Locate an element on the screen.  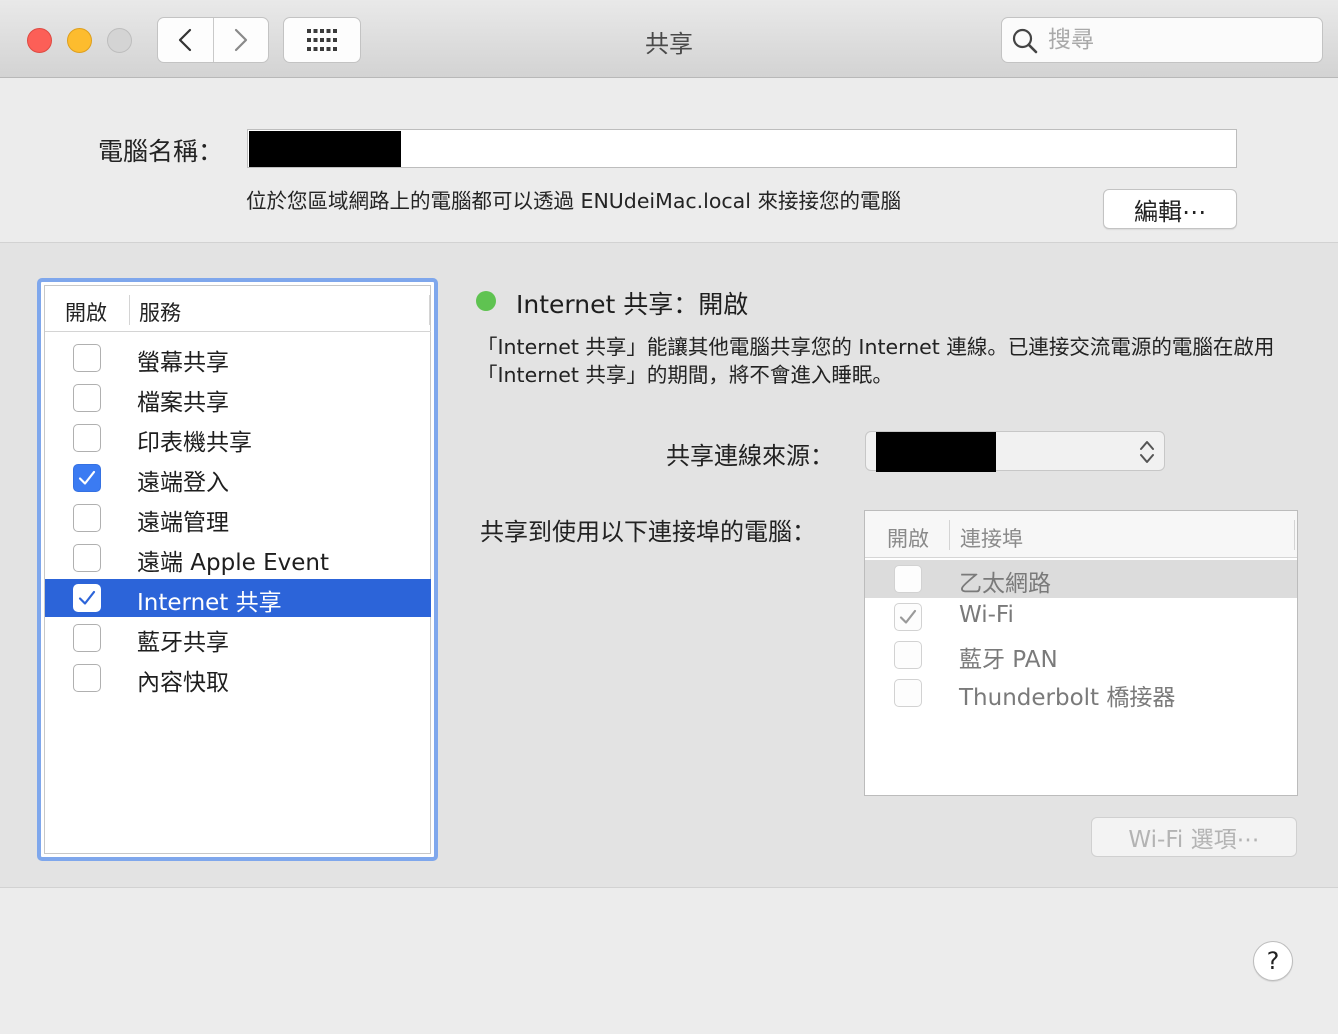
services-list-header: 開啟 服務 is located at coordinates (238, 309).